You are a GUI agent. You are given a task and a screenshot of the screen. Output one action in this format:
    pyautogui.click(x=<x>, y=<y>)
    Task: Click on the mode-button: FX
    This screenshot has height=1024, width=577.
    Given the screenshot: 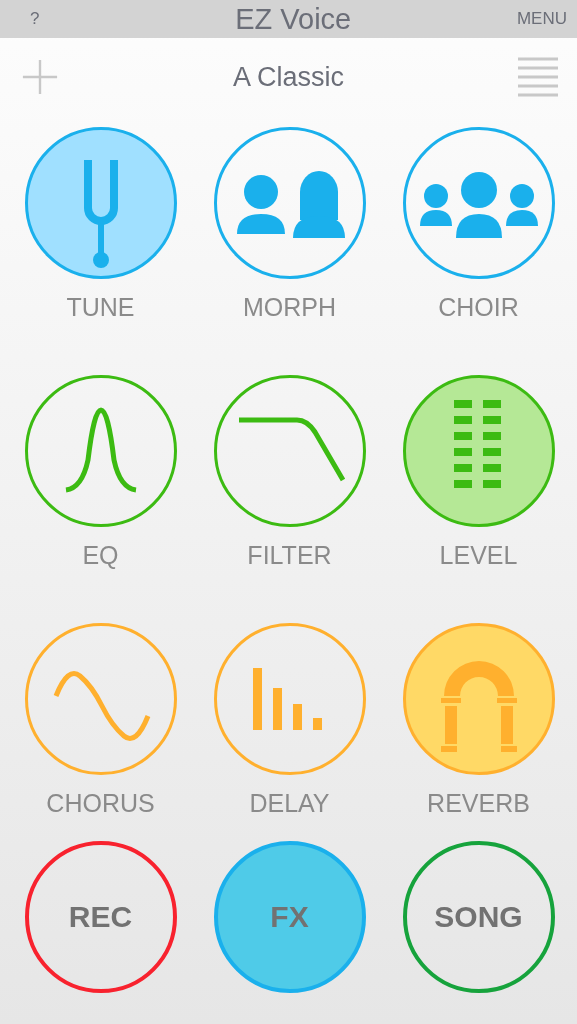 What is the action you would take?
    pyautogui.click(x=289, y=917)
    